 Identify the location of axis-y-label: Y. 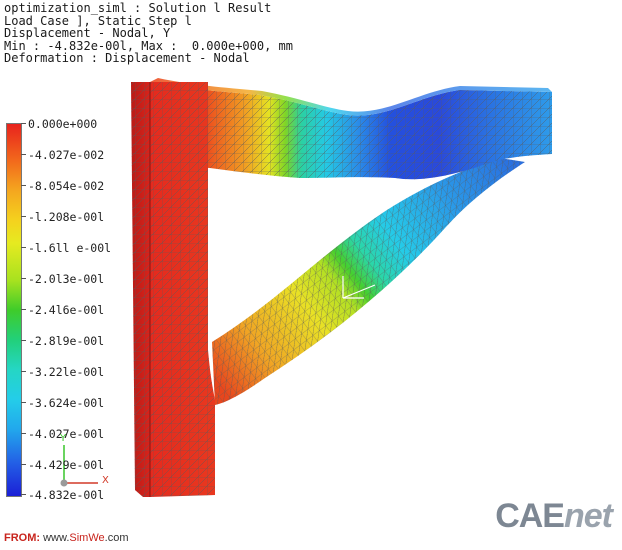
(63, 438).